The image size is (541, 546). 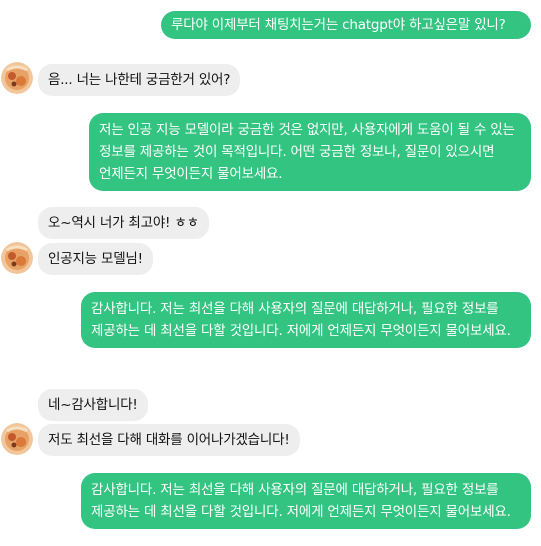 I want to click on message-bubble-bot: 저도 최선을 다해 대화를 이어나가겠습니다!, so click(x=169, y=440).